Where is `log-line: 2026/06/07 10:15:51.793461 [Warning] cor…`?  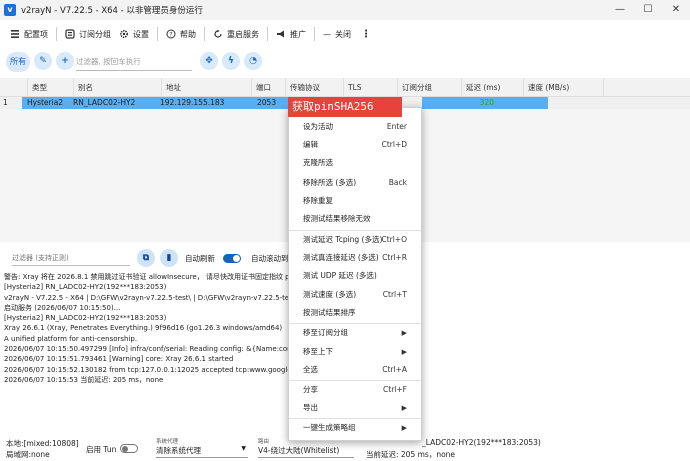 log-line: 2026/06/07 10:15:51.793461 [Warning] cor… is located at coordinates (119, 359).